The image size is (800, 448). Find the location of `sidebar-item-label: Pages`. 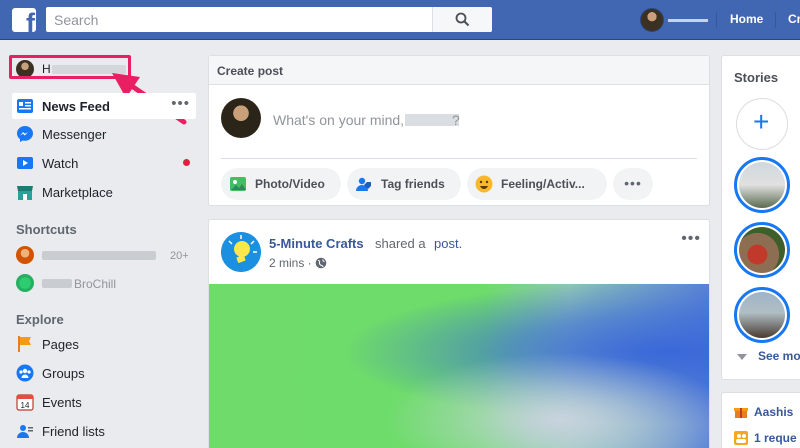

sidebar-item-label: Pages is located at coordinates (60, 344).